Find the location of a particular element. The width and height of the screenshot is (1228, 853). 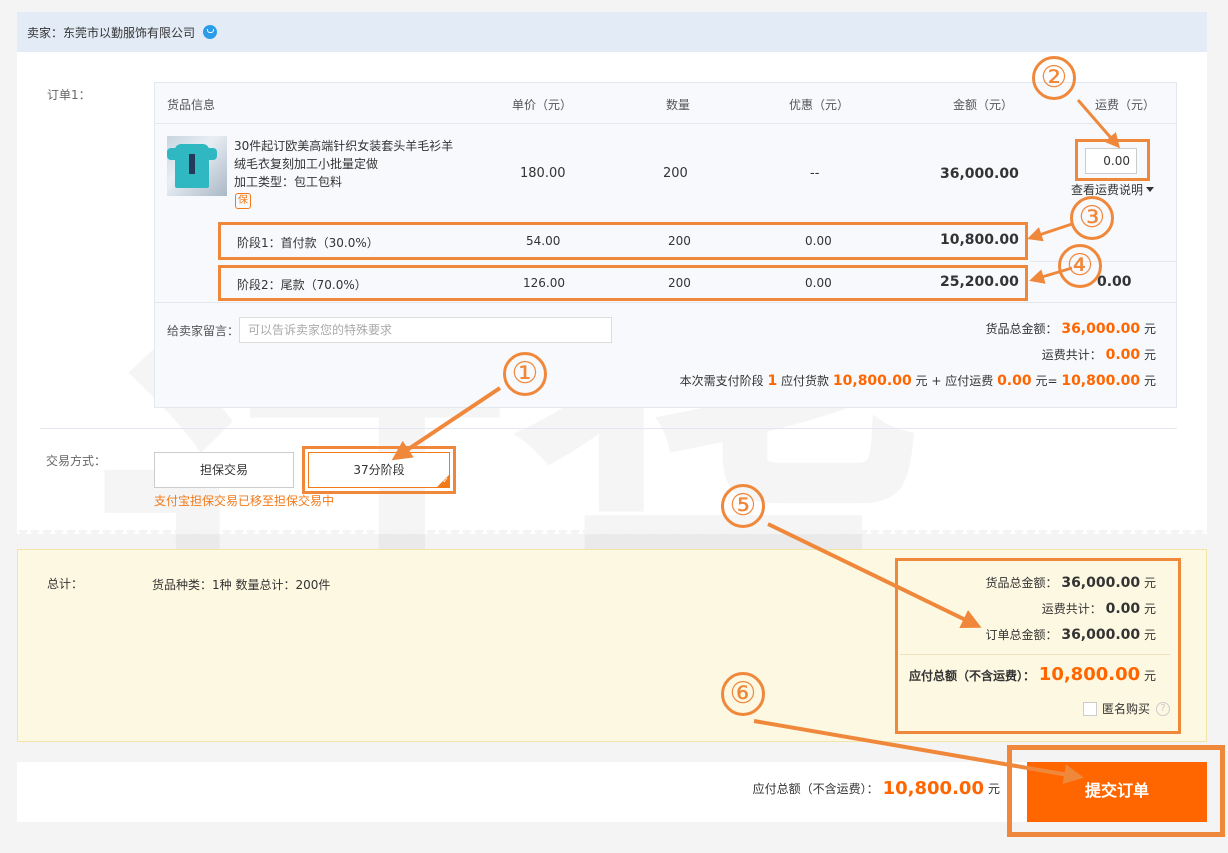

header-amount: 金额（元） is located at coordinates (983, 105).